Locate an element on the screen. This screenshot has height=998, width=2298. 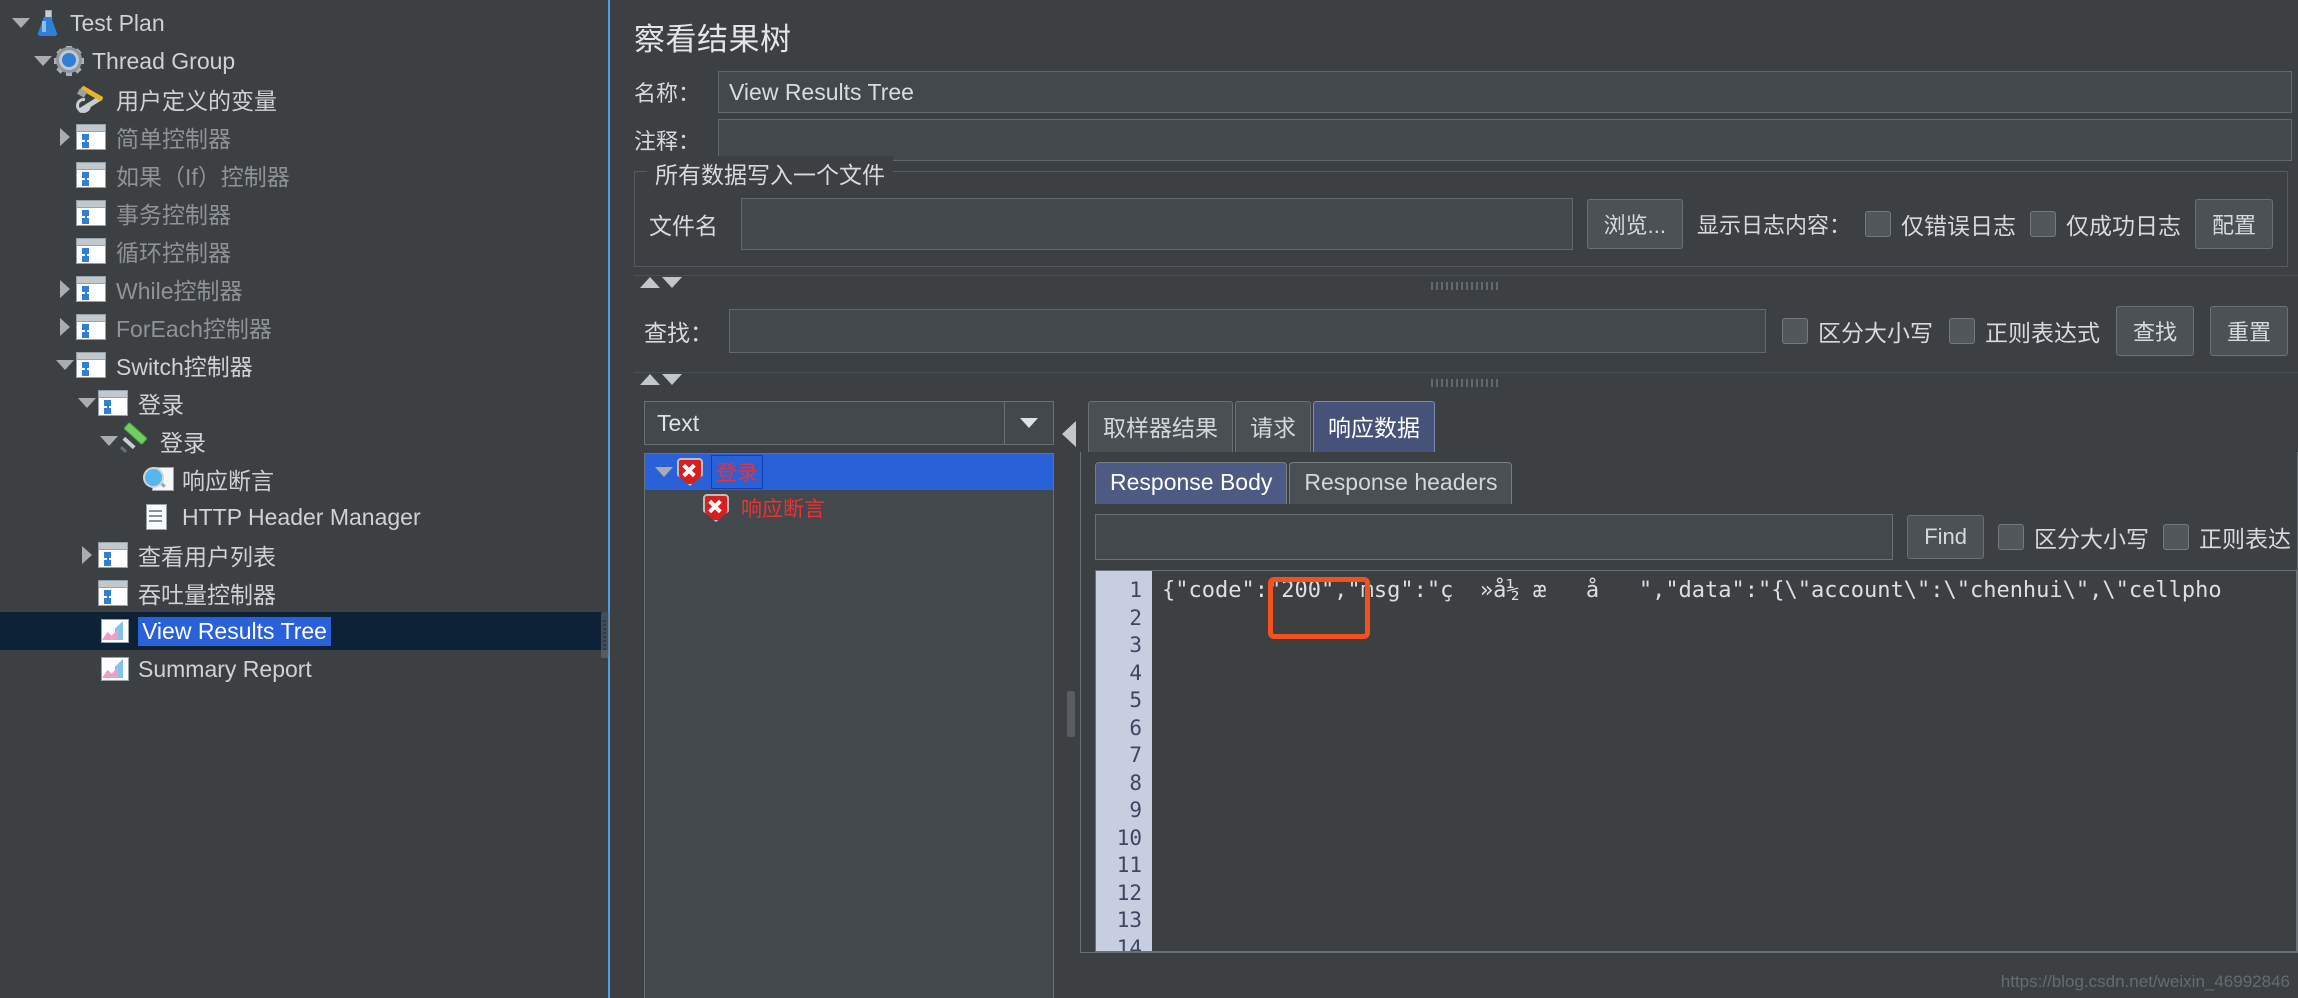
search-regex-checkbox is located at coordinates (1961, 331).